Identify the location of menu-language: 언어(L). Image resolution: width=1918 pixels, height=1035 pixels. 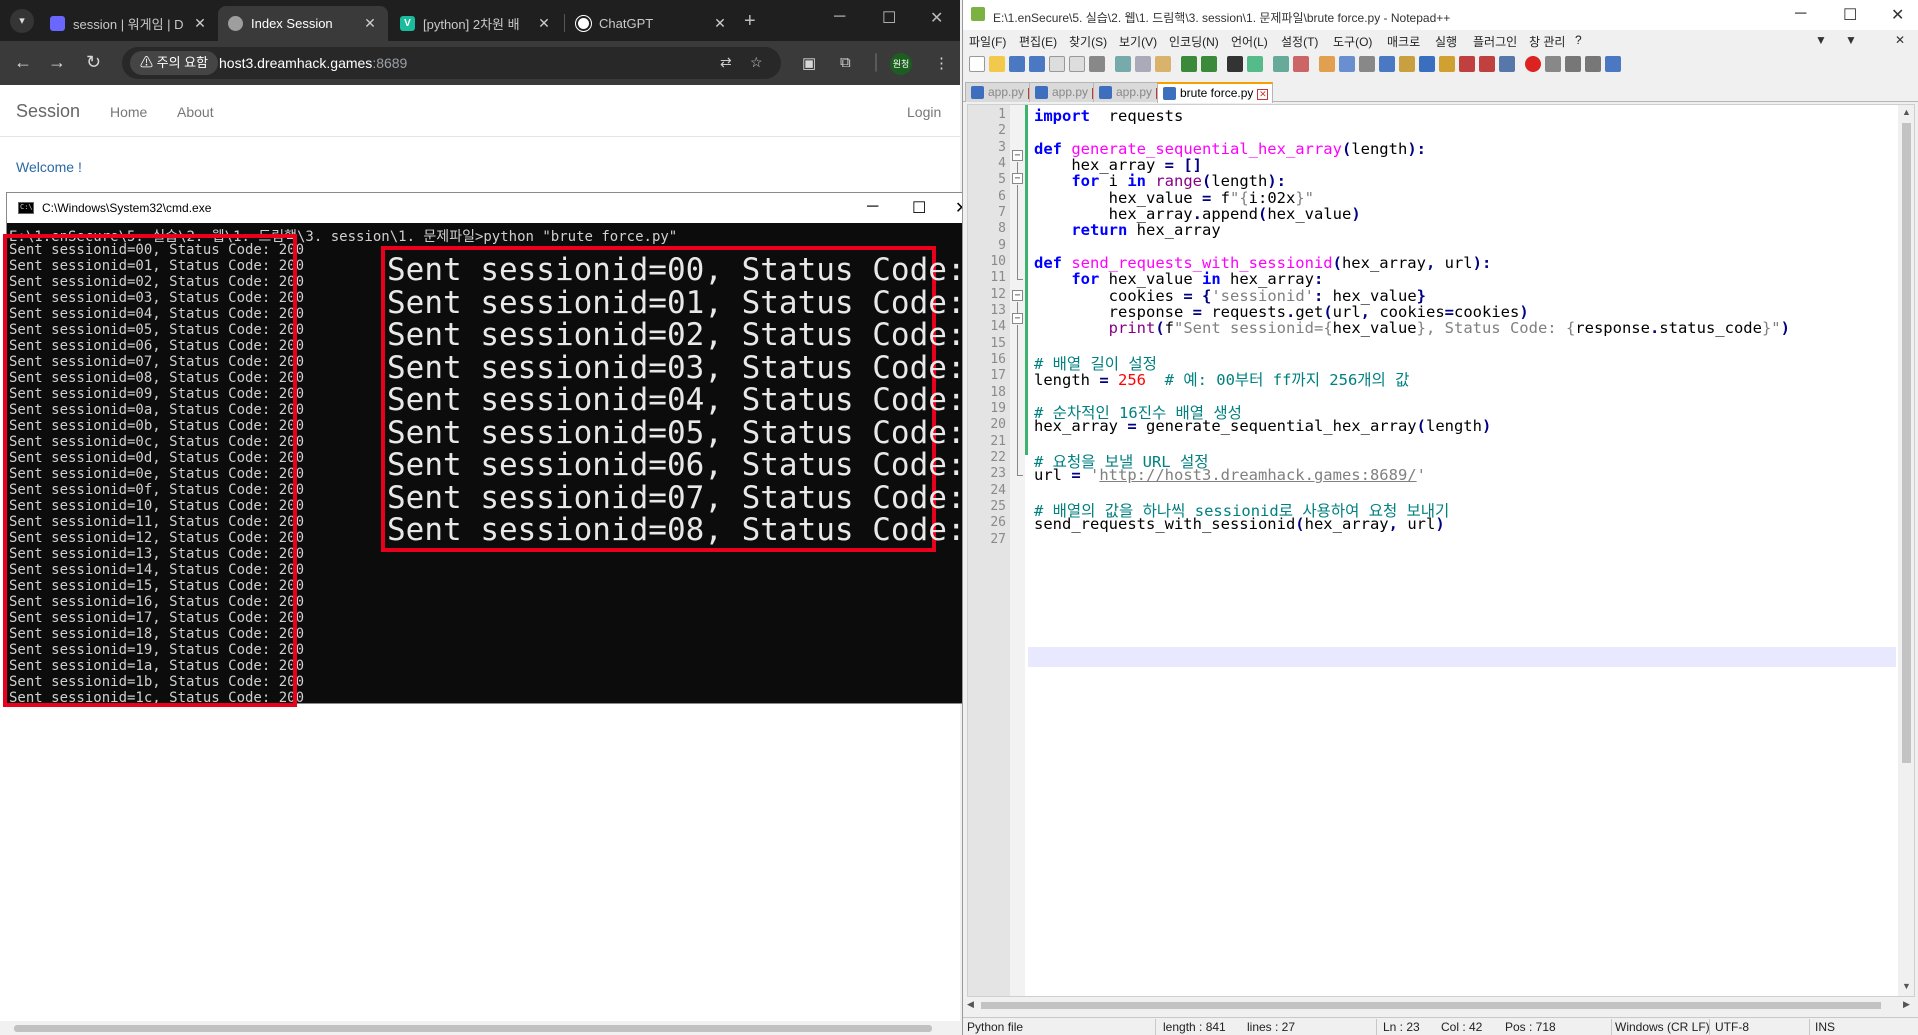
(1249, 41).